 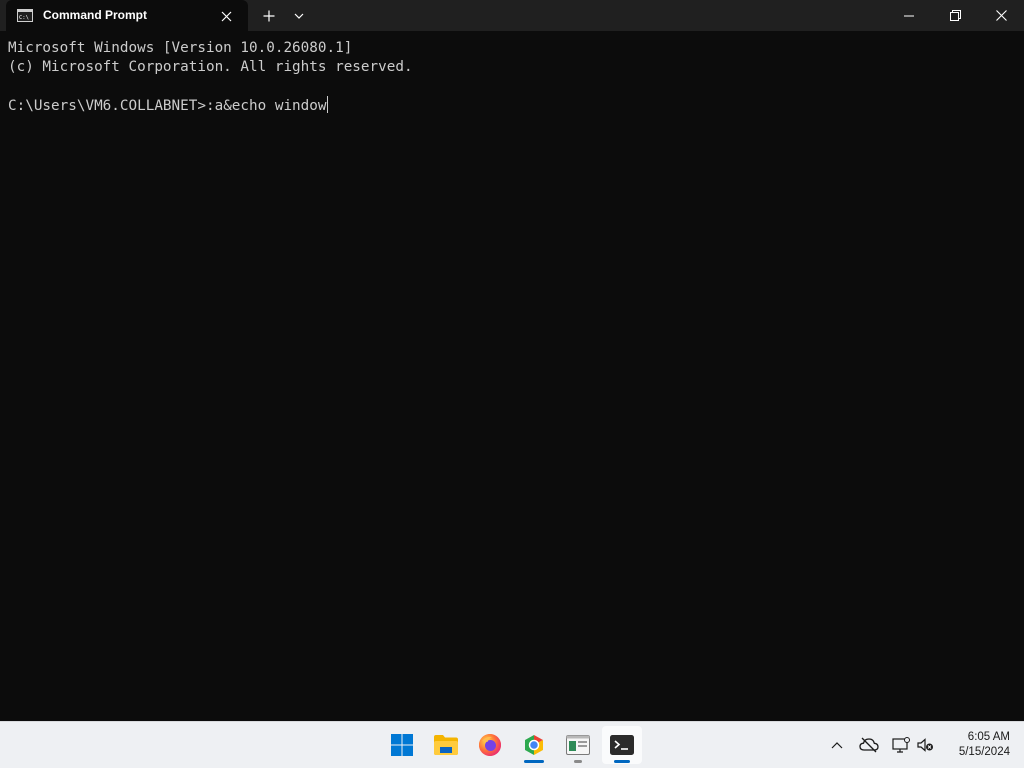 I want to click on chrome-icon, so click(x=534, y=745).